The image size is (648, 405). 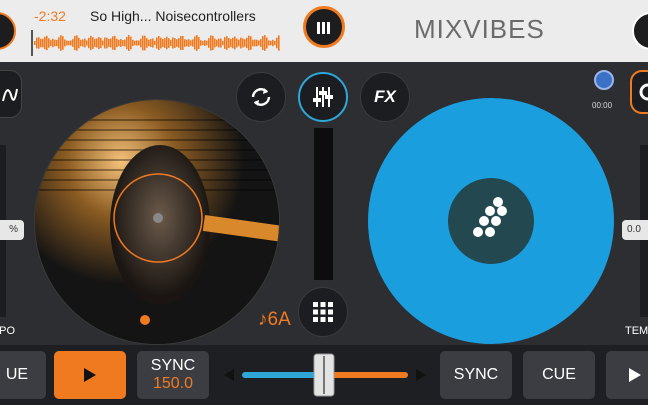 What do you see at coordinates (385, 97) in the screenshot?
I see `fx-button: FX` at bounding box center [385, 97].